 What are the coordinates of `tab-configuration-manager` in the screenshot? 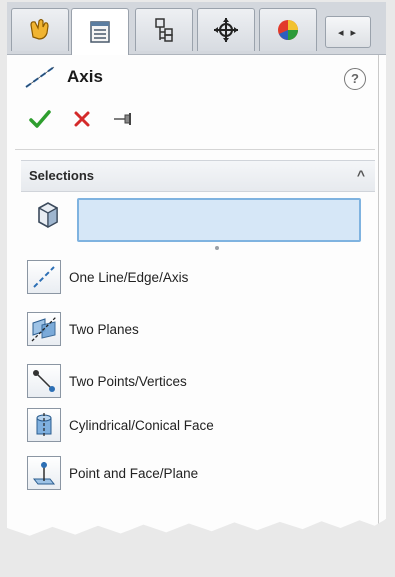 It's located at (164, 29).